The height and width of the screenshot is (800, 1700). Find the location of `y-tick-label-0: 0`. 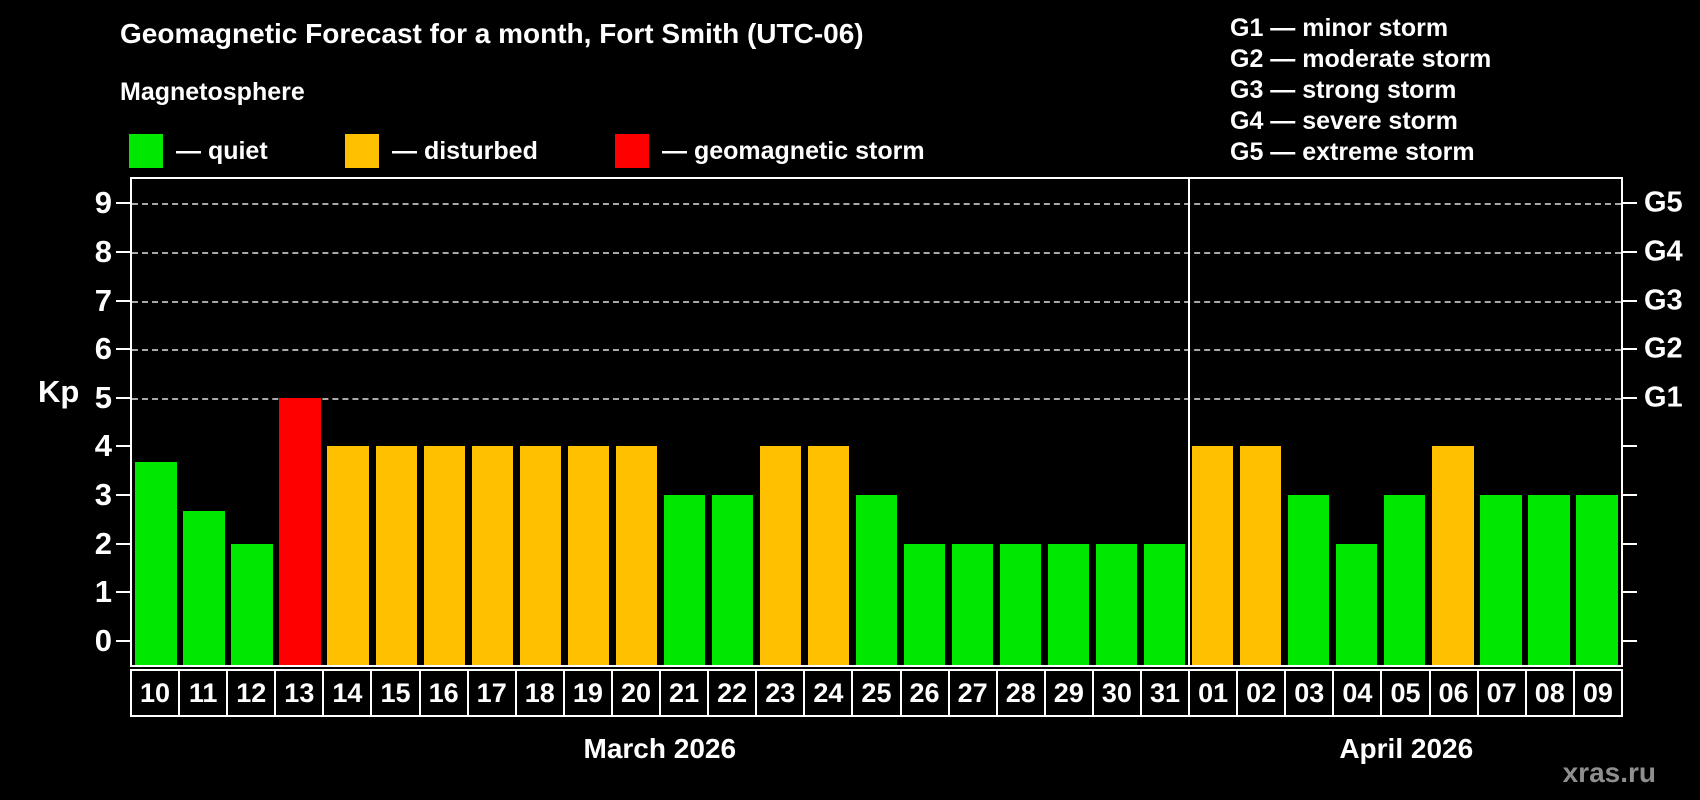

y-tick-label-0: 0 is located at coordinates (103, 640).